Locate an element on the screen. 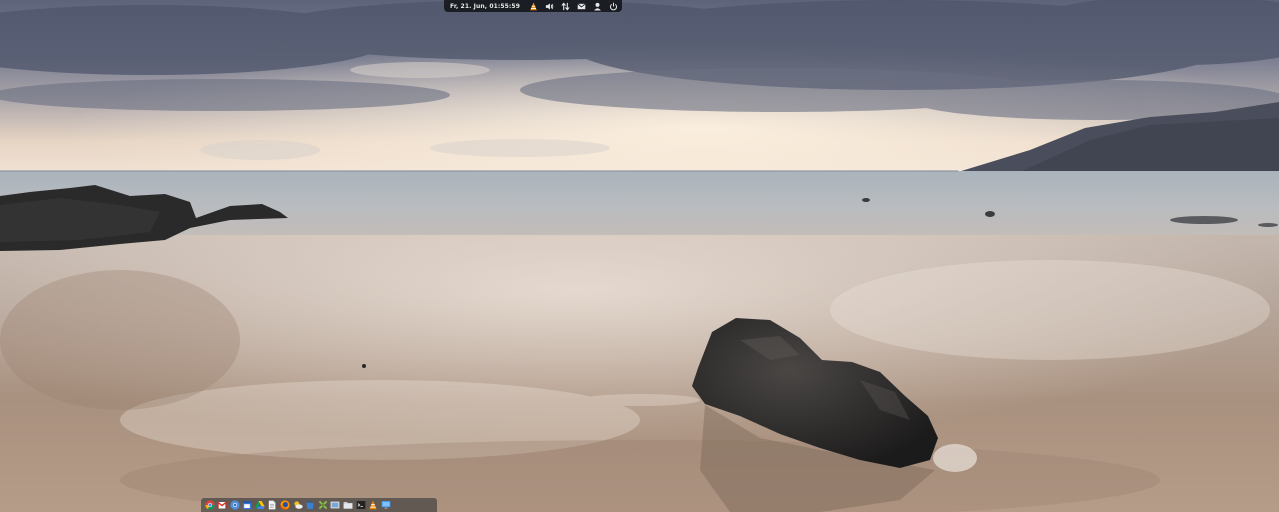 This screenshot has width=1279, height=512. chromium-icon is located at coordinates (234, 505).